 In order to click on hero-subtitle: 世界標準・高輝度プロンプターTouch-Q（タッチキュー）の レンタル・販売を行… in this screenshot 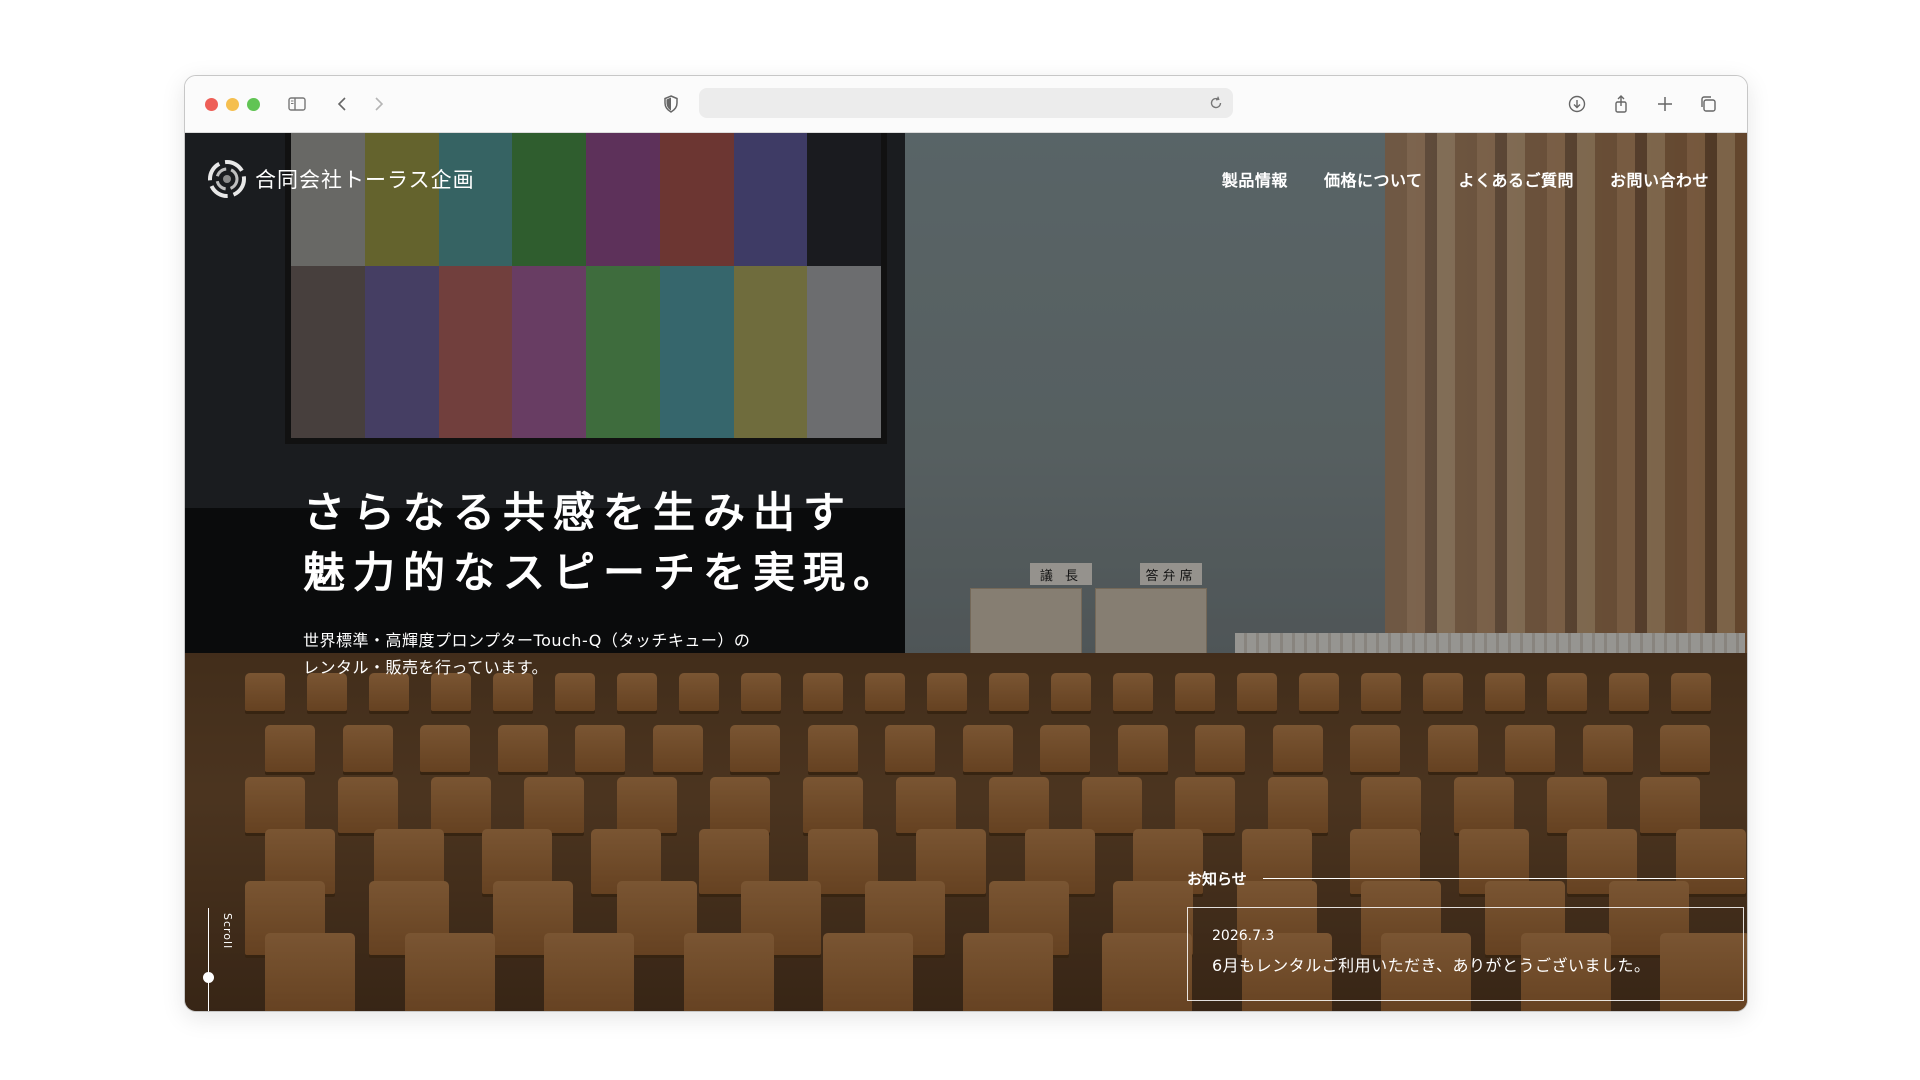, I will do `click(603, 654)`.